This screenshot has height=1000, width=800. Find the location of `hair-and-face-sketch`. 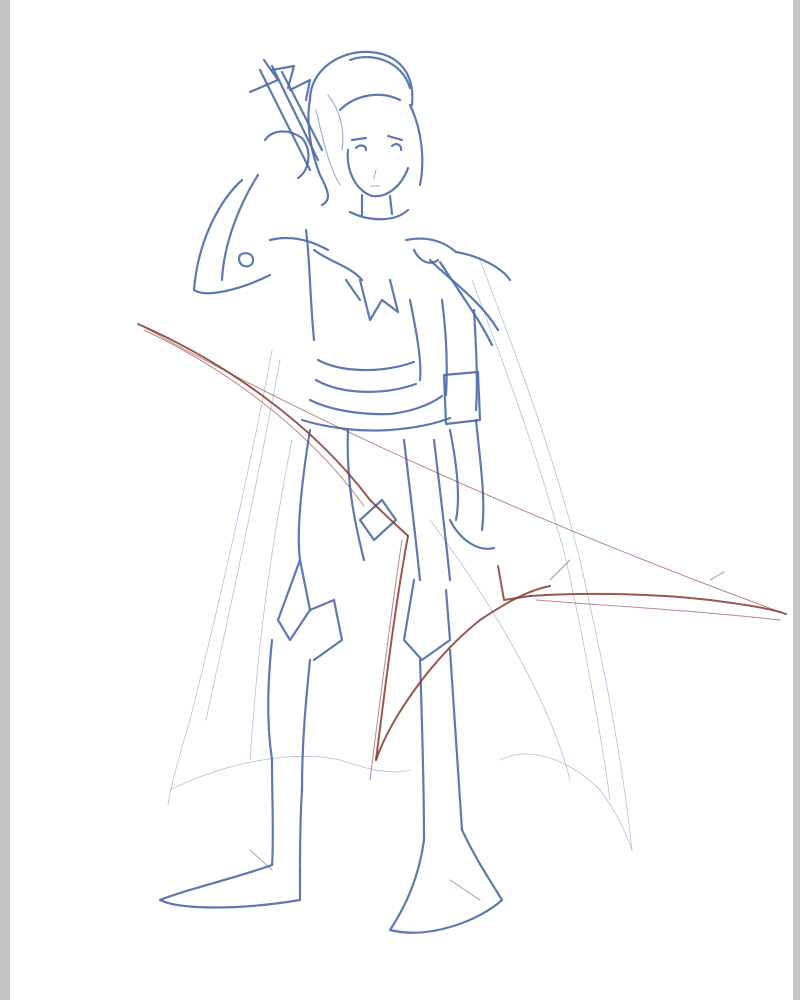

hair-and-face-sketch is located at coordinates (365, 135).